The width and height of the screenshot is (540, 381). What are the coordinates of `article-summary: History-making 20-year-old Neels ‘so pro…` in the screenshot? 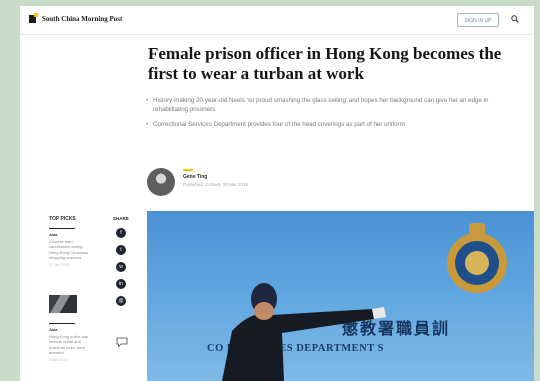 It's located at (331, 115).